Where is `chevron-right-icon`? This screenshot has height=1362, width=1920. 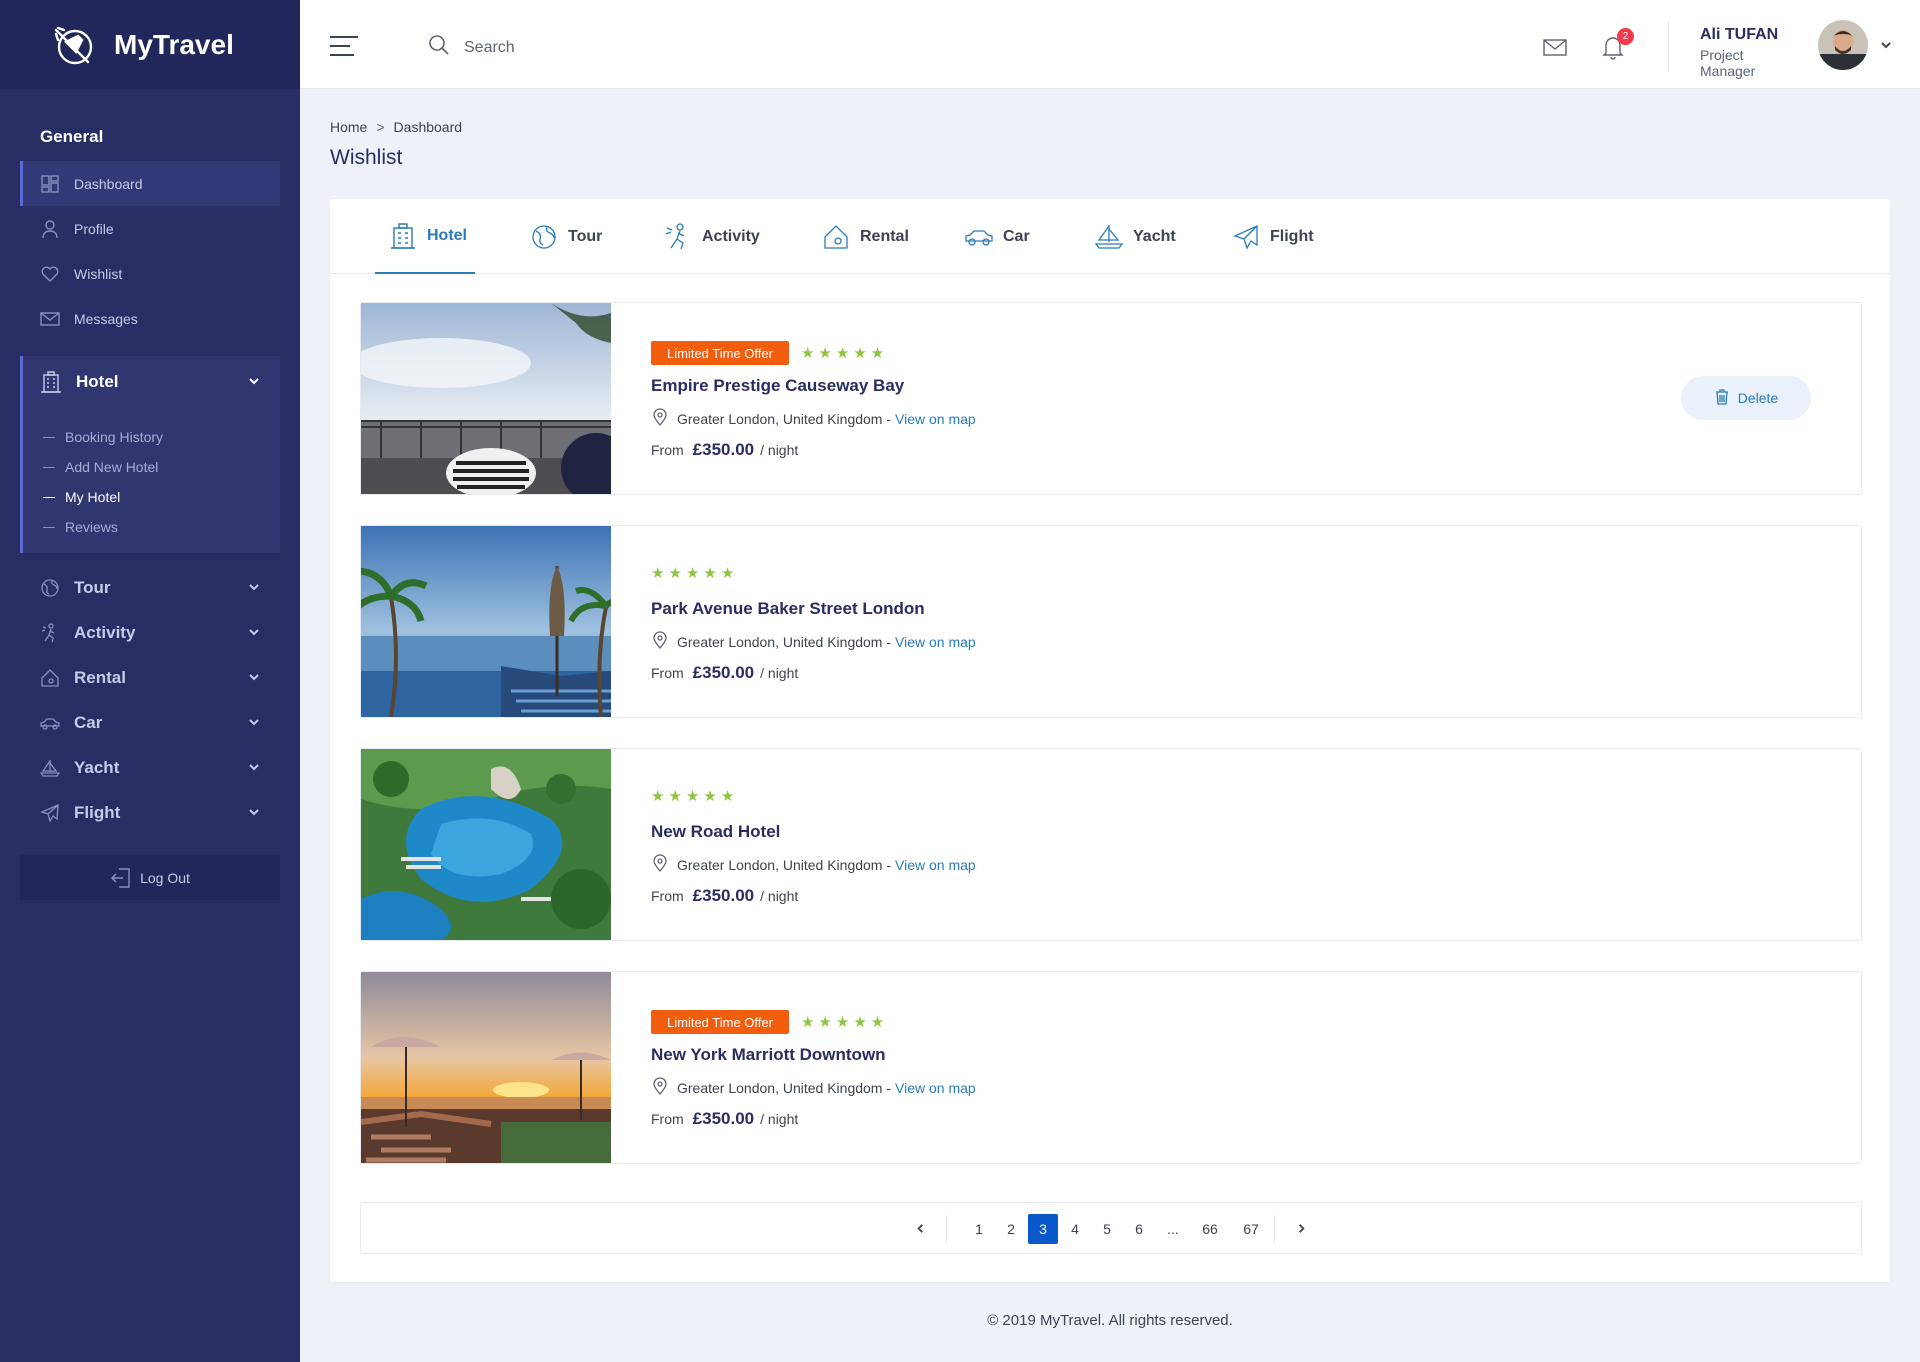
chevron-right-icon is located at coordinates (1301, 1229).